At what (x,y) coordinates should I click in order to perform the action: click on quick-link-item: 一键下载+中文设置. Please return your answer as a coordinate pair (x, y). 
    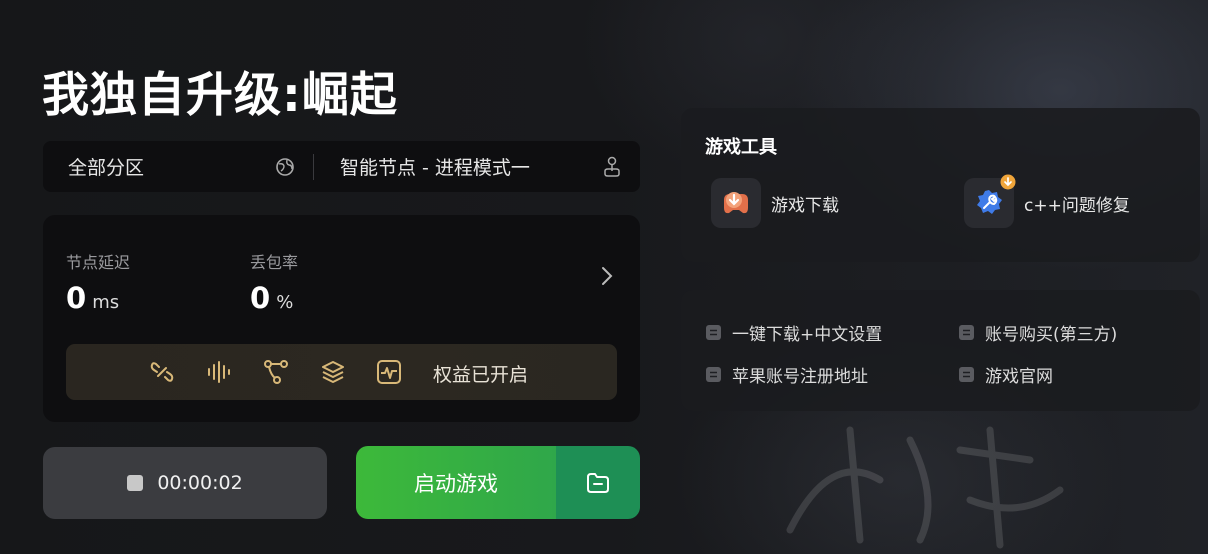
    Looking at the image, I should click on (793, 332).